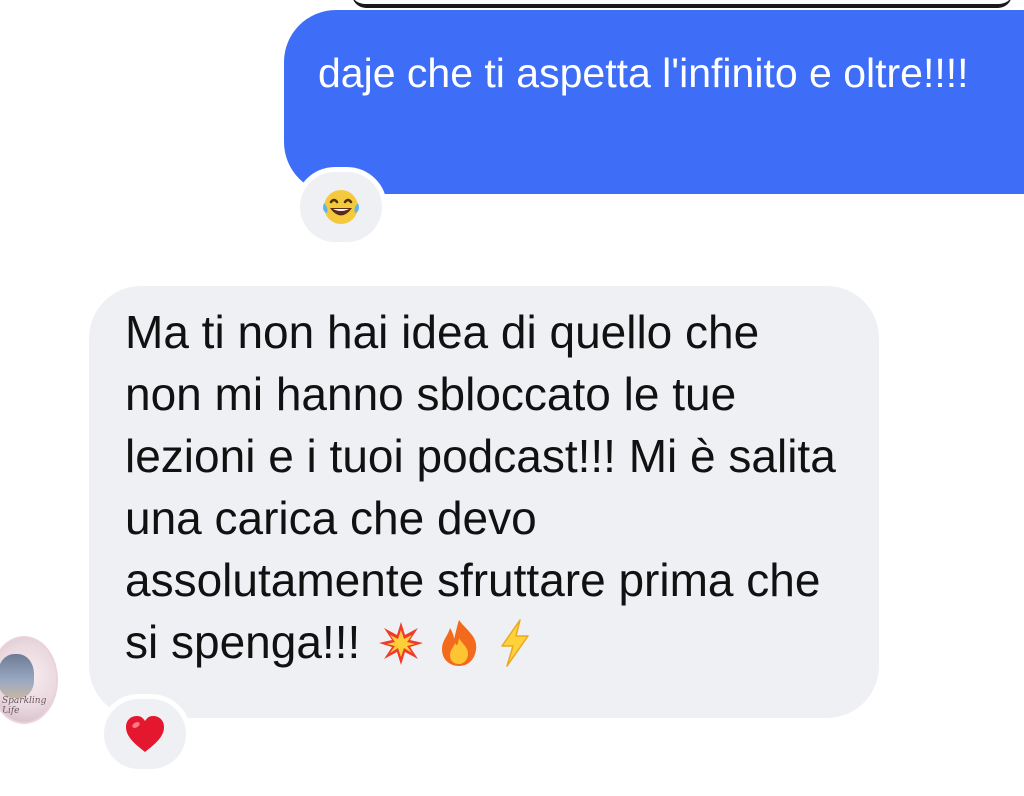 The width and height of the screenshot is (1024, 796). I want to click on message-emoji-row, so click(456, 643).